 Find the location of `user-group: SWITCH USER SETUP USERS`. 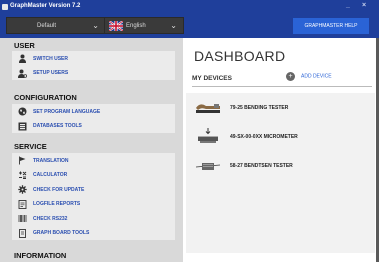

user-group: SWITCH USER SETUP USERS is located at coordinates (93, 65).